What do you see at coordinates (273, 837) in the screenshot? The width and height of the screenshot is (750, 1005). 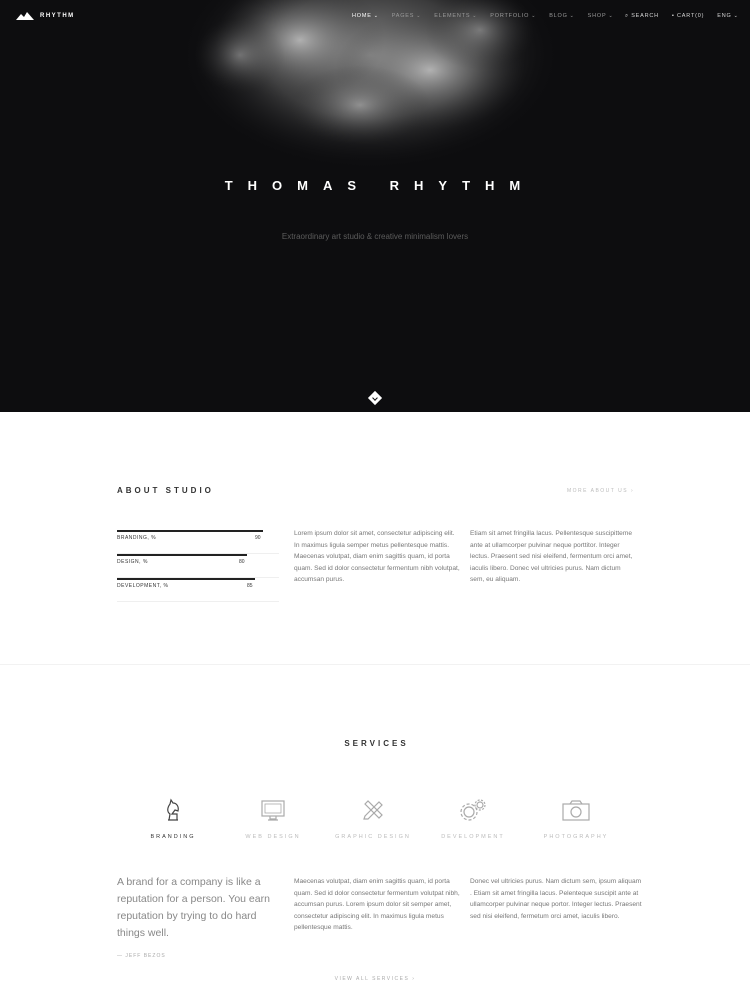 I see `tab-label: WEB DESIGN` at bounding box center [273, 837].